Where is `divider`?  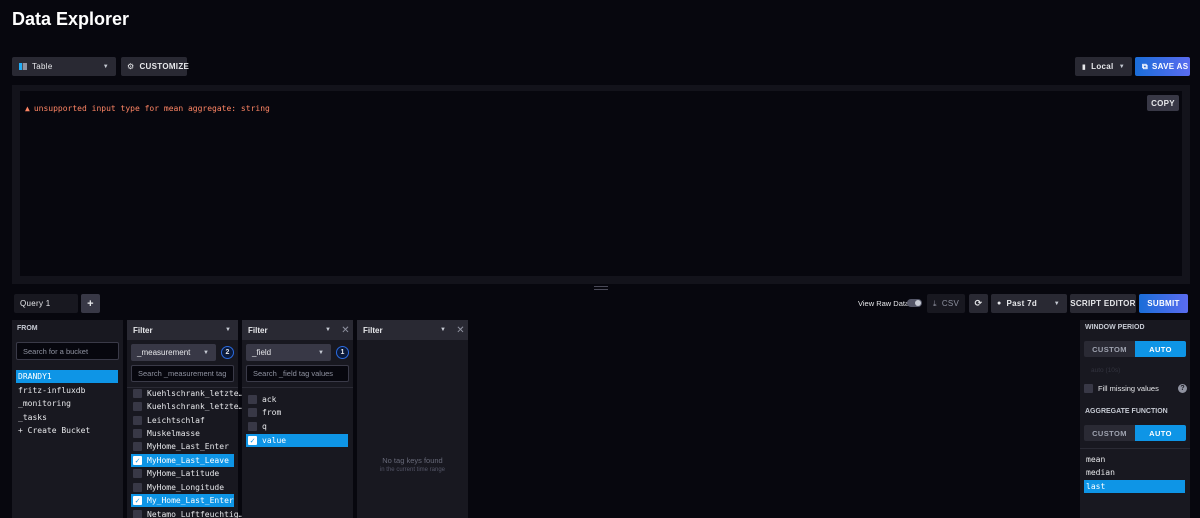 divider is located at coordinates (297, 387).